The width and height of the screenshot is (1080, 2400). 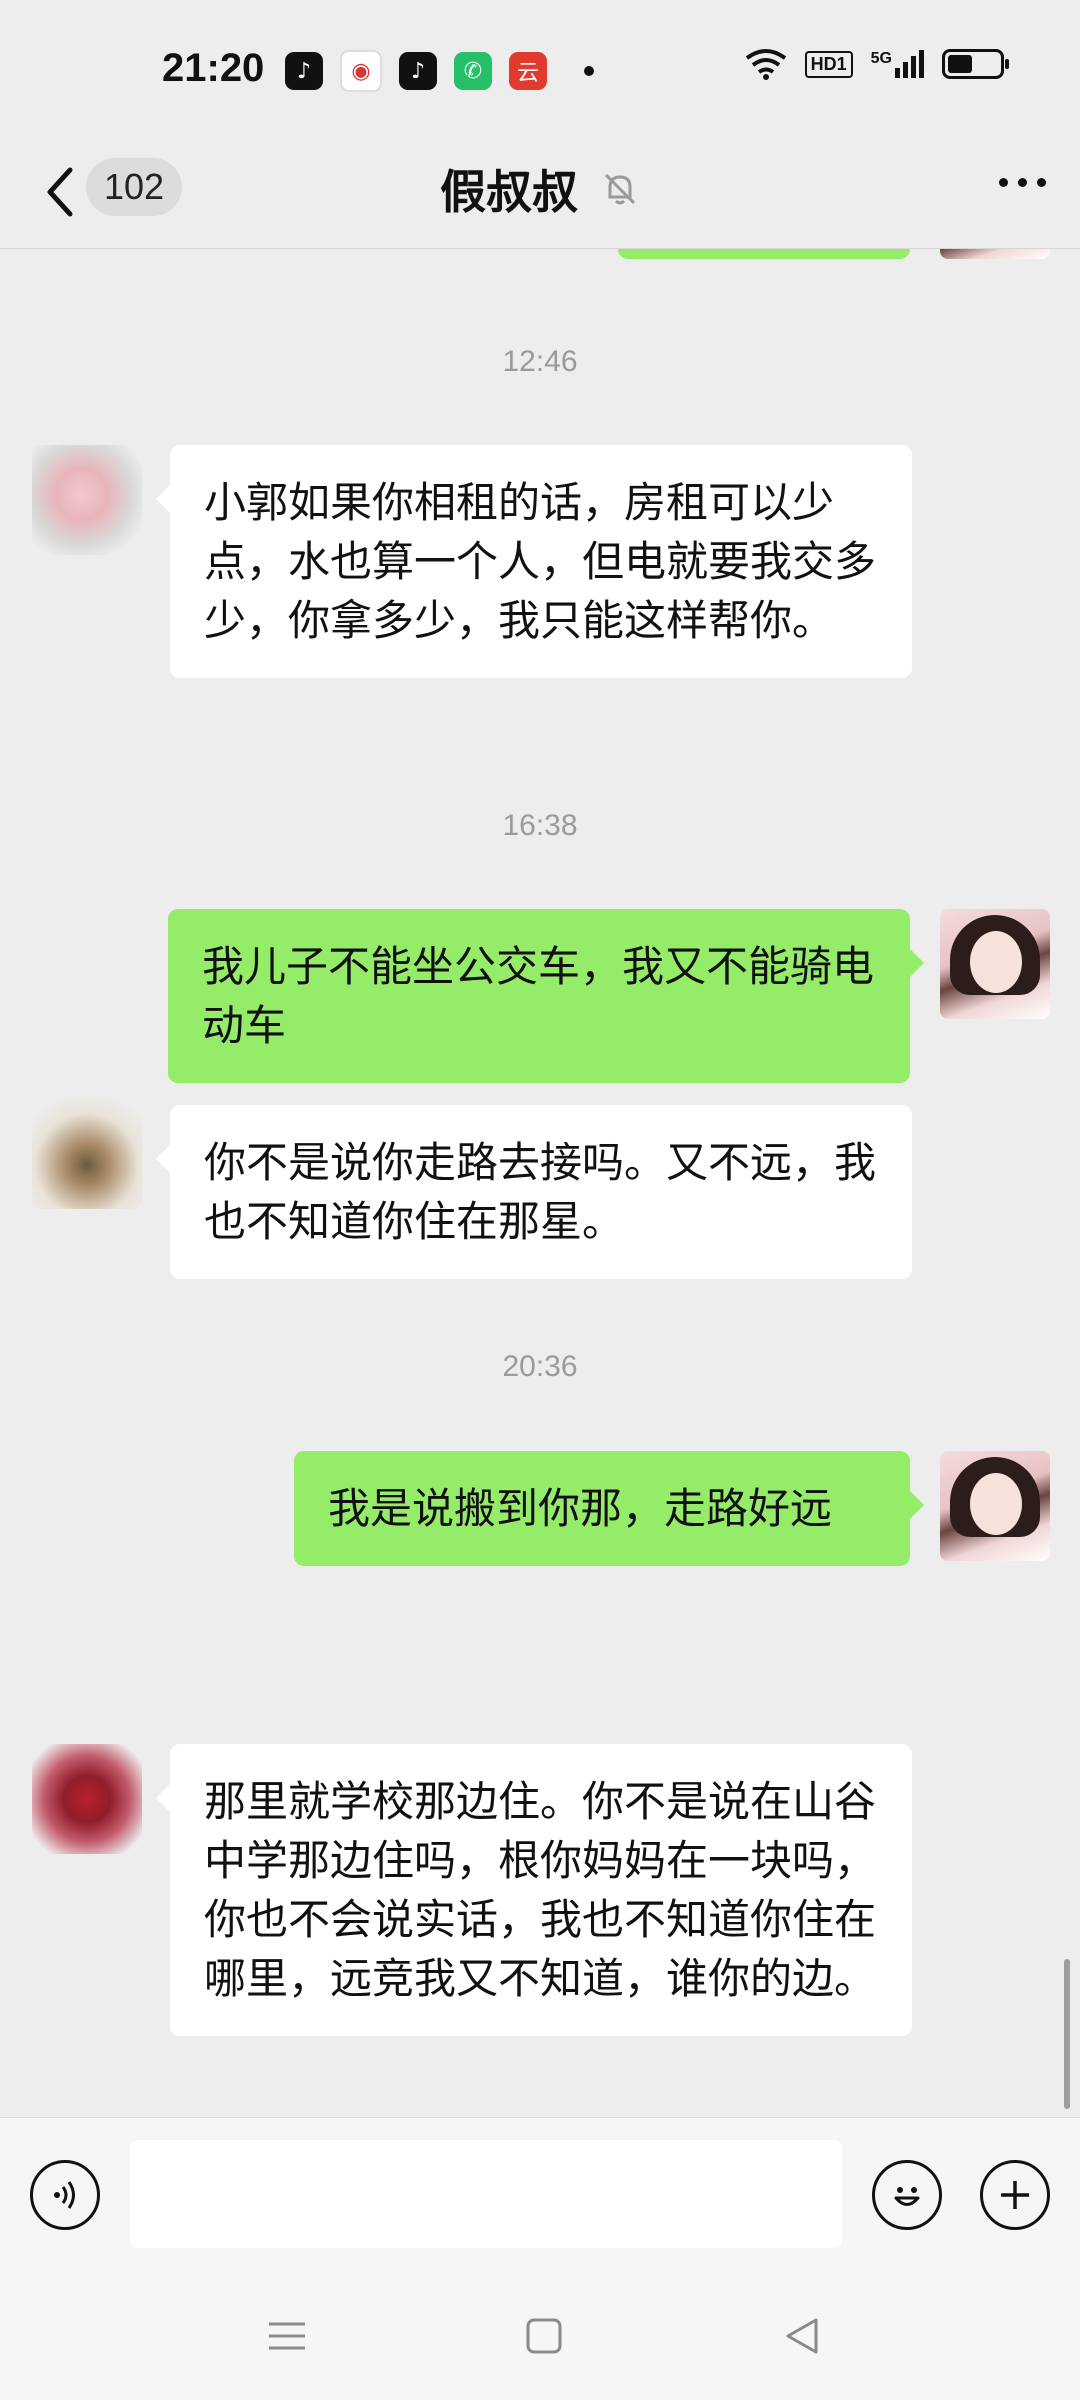 I want to click on emoji-button, so click(x=907, y=2195).